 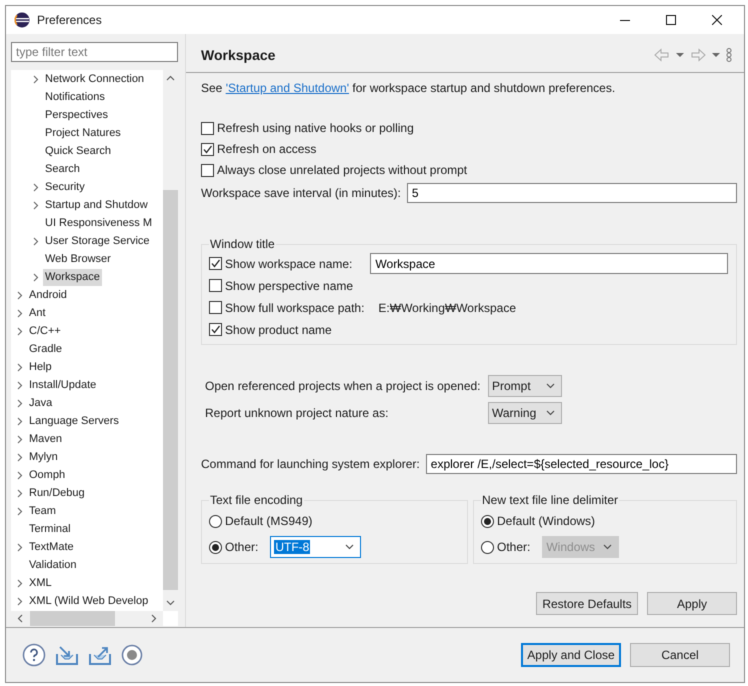 I want to click on radio-label: Default (MS949), so click(x=268, y=521).